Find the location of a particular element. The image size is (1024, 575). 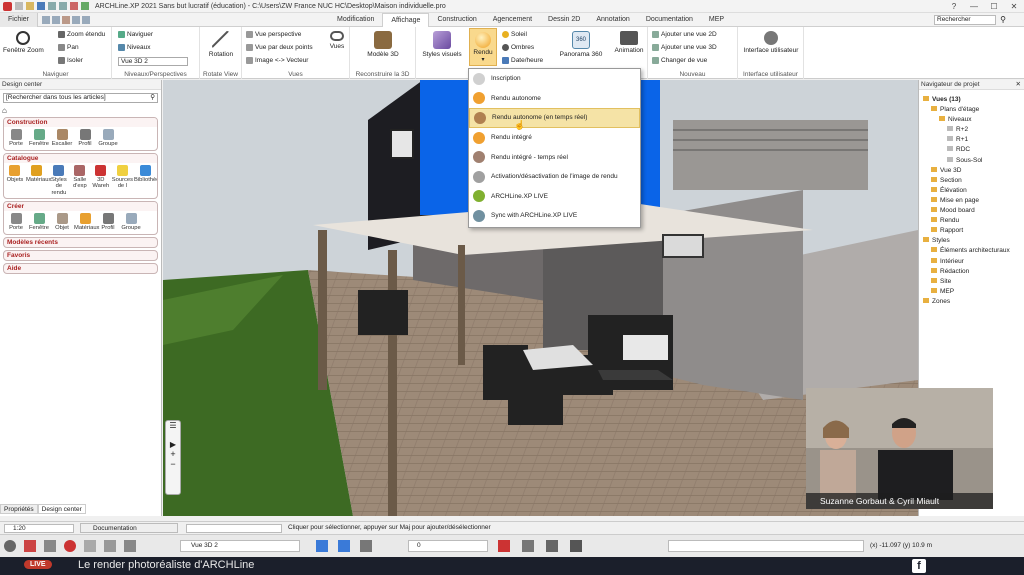

rotation-button: Rotation is located at coordinates (221, 44).